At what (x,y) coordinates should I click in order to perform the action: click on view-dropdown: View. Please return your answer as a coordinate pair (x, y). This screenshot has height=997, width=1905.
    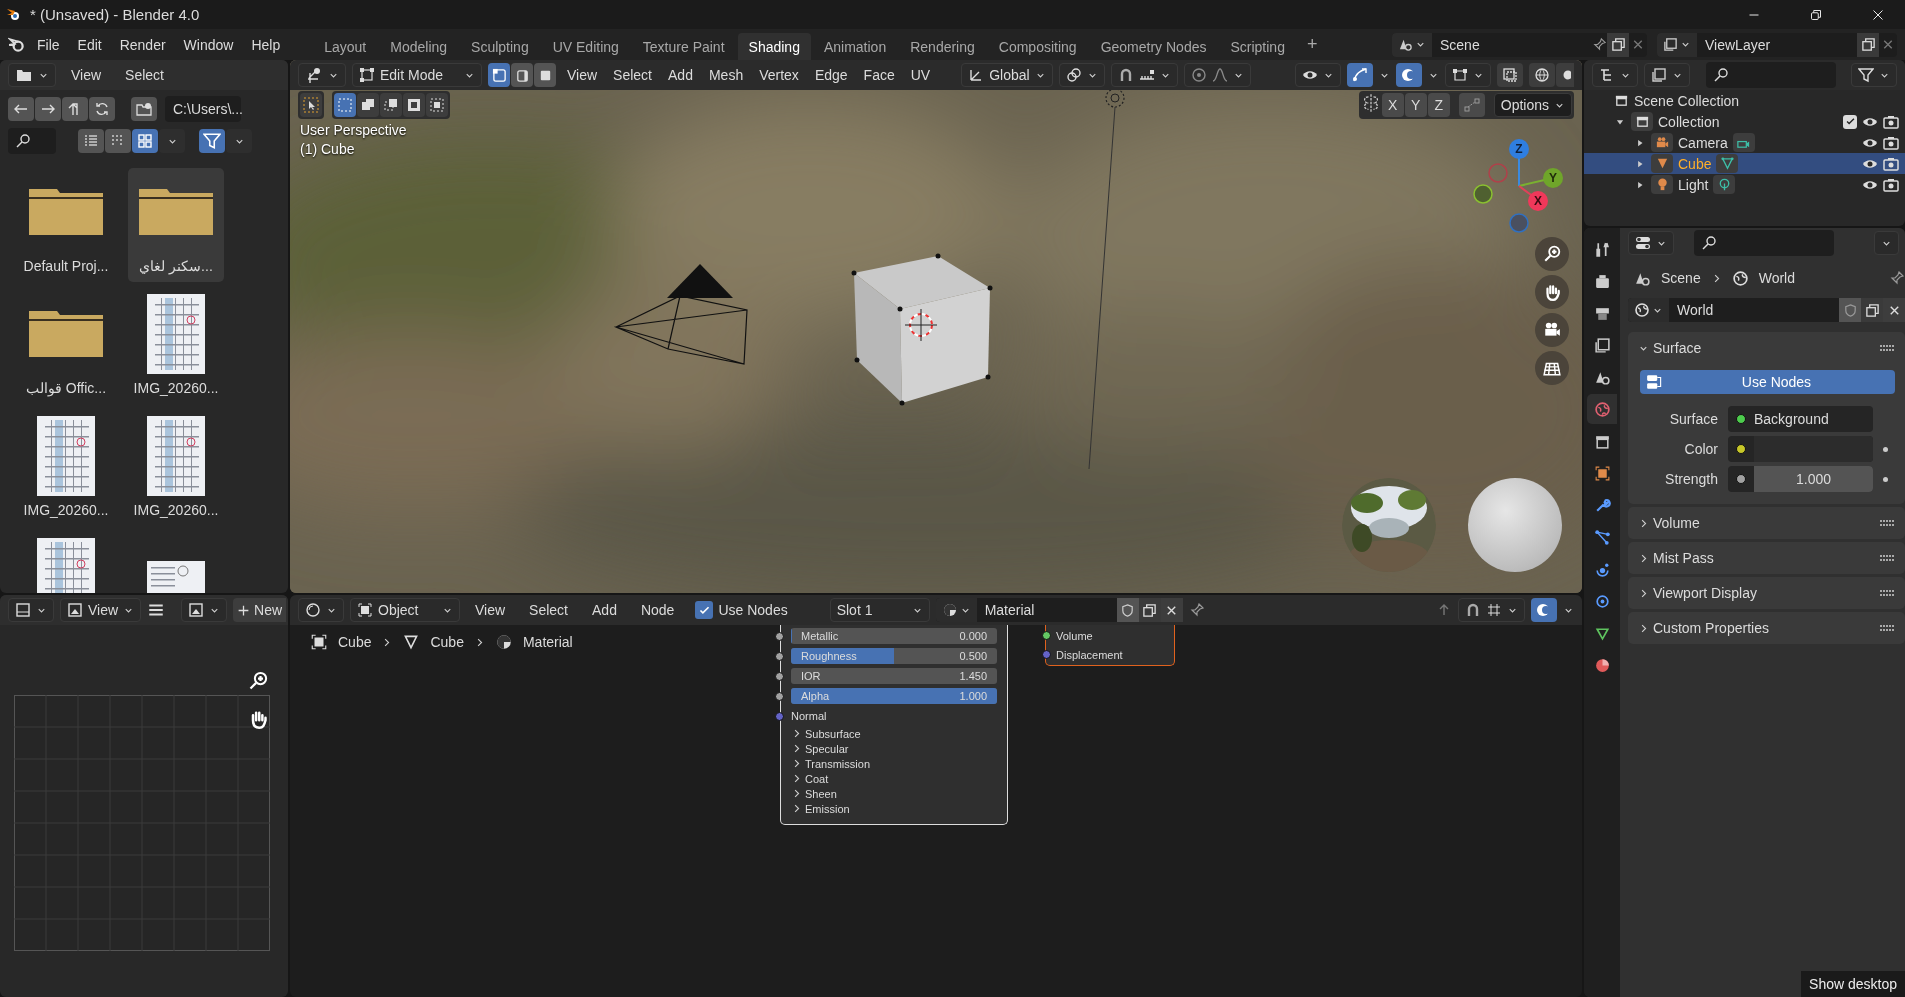
    Looking at the image, I should click on (101, 610).